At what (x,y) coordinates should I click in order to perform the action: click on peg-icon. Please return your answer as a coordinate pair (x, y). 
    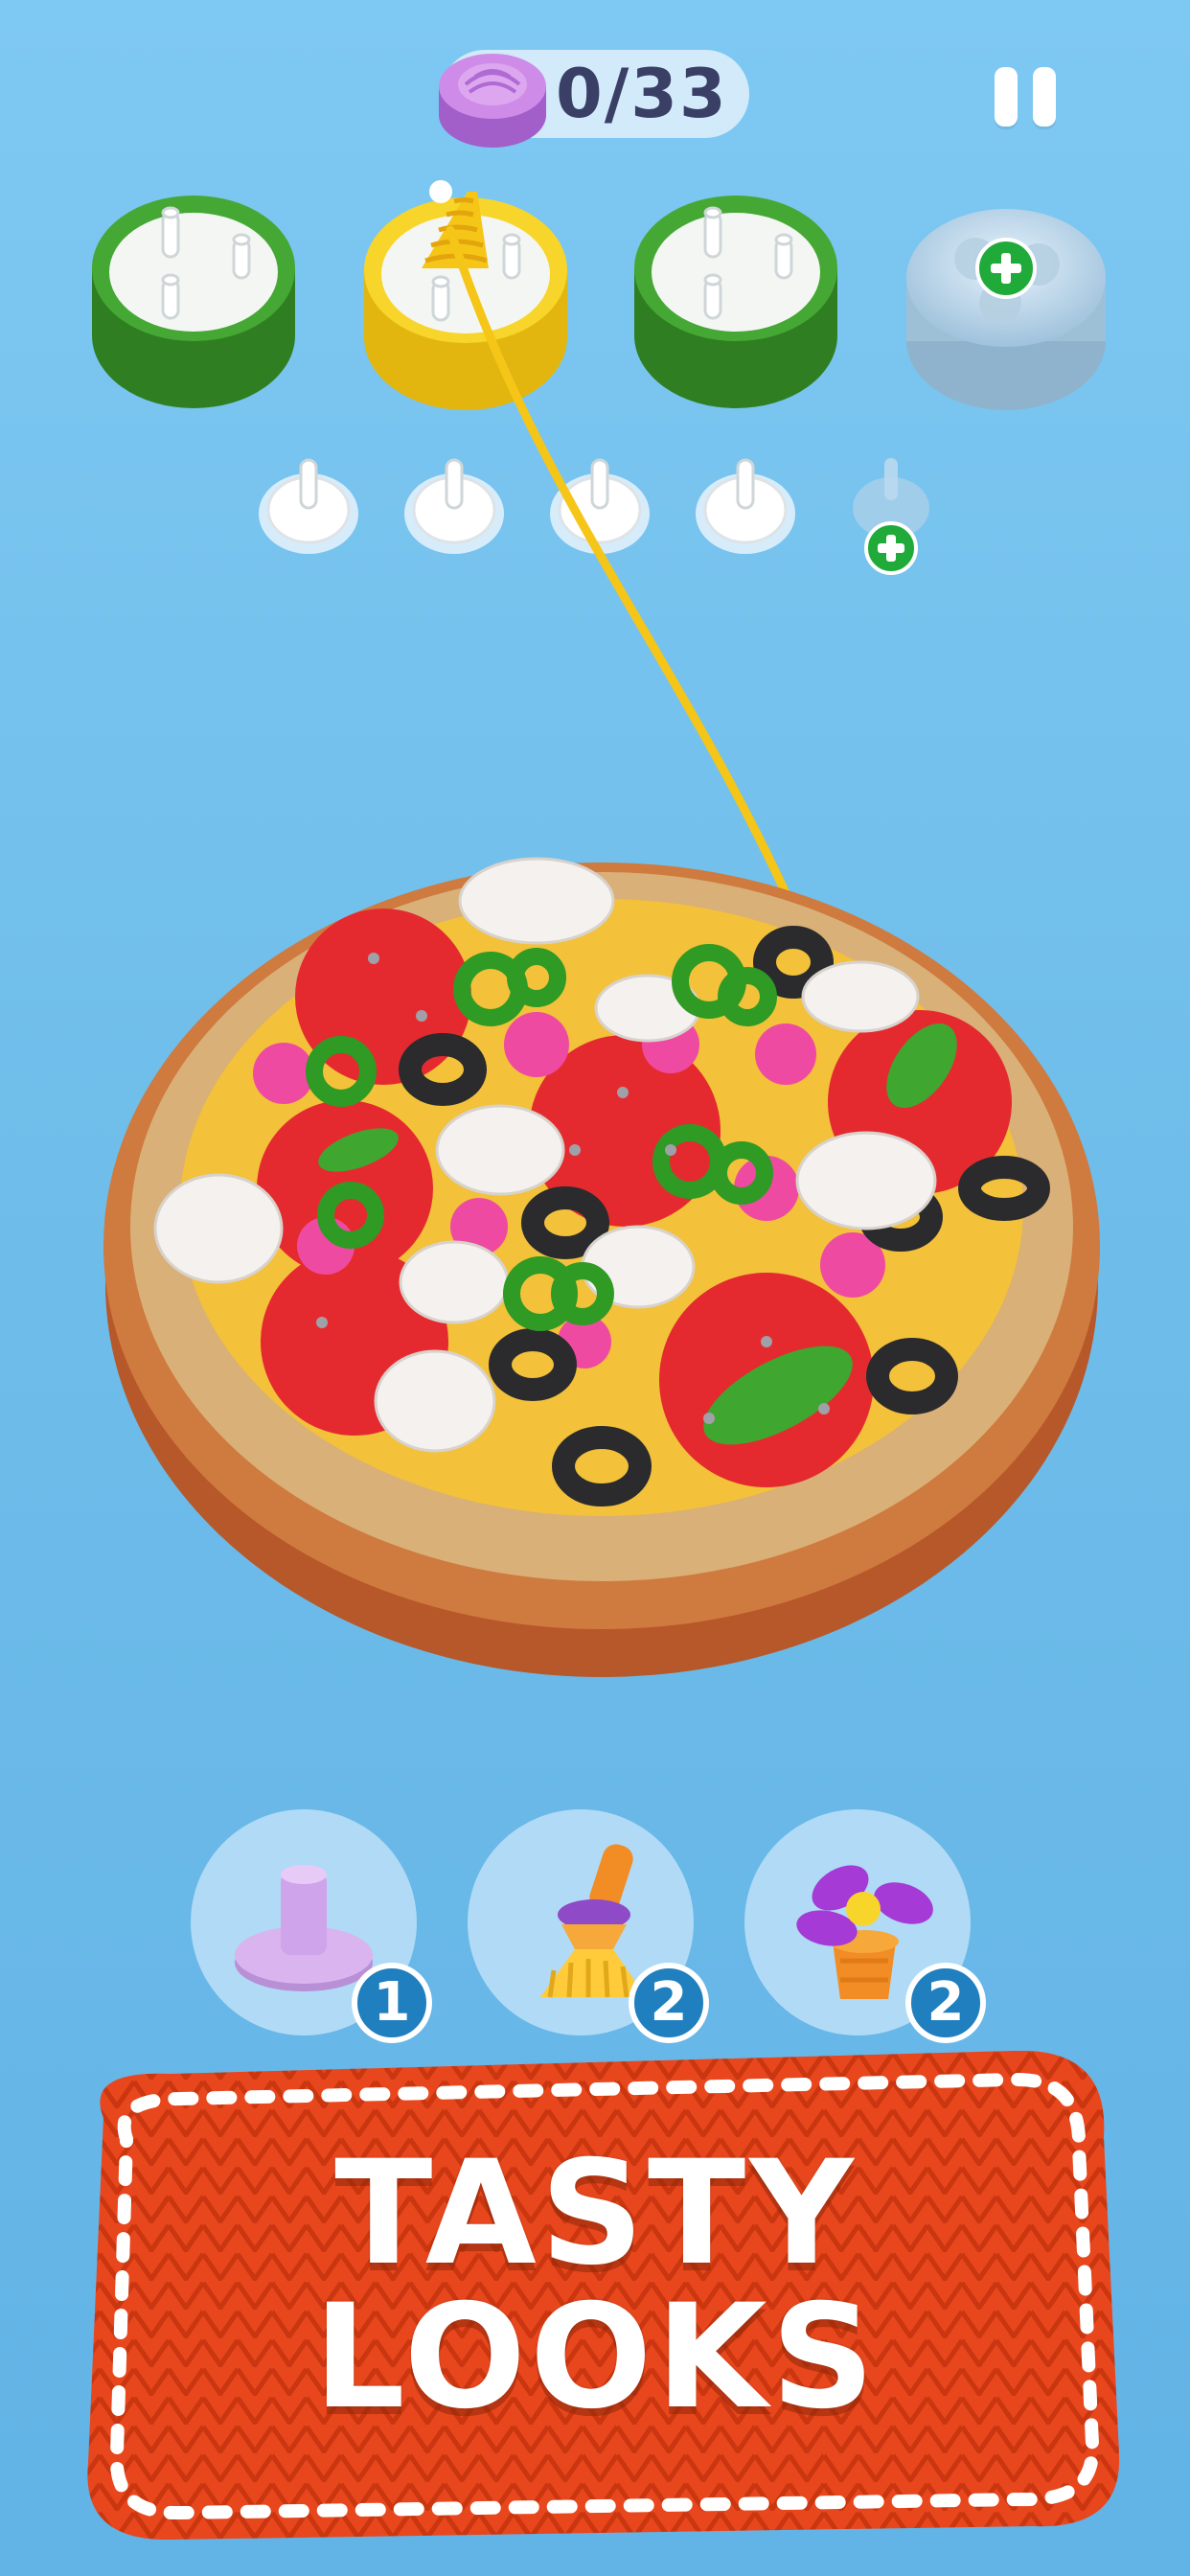
    Looking at the image, I should click on (304, 1928).